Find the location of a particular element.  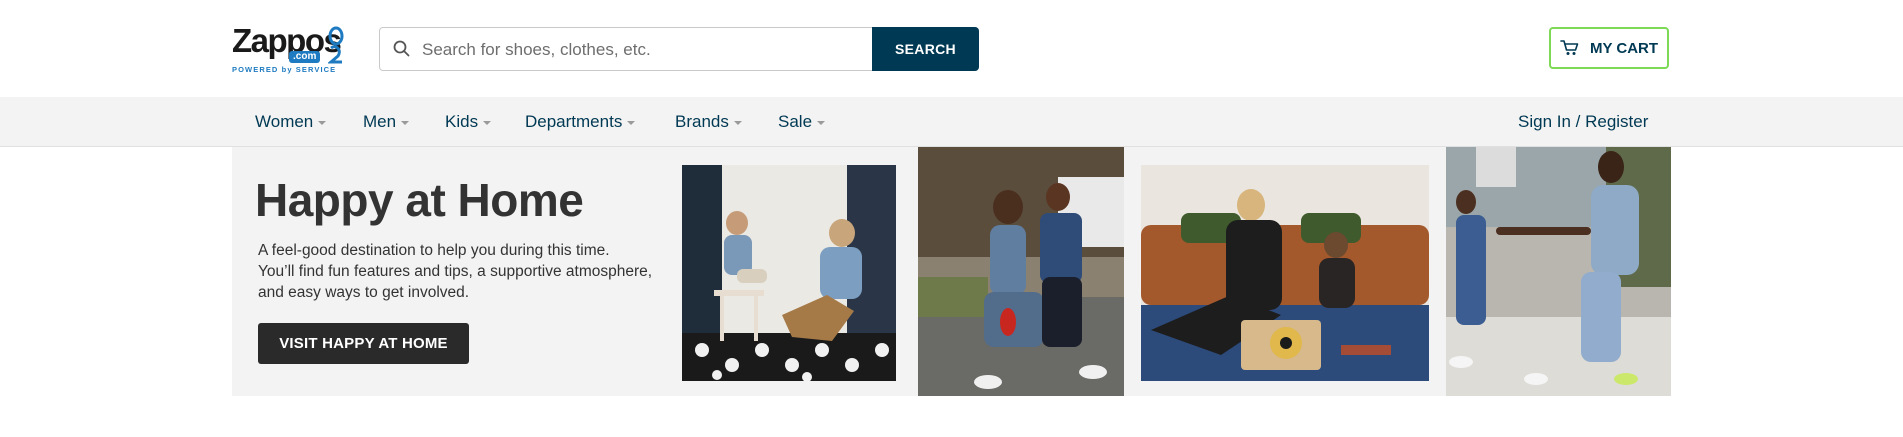

nav-item-departments: Departments is located at coordinates (580, 121).